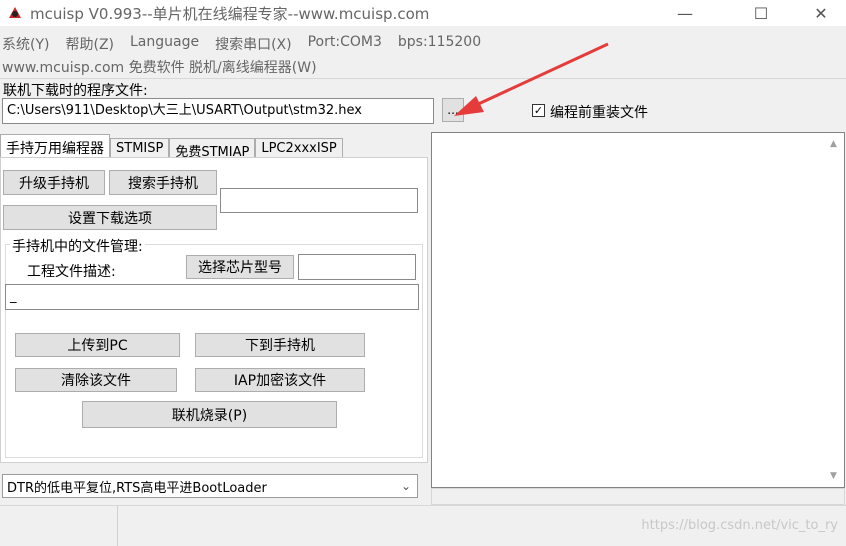 This screenshot has height=546, width=846. I want to click on select-chip-button: 选择芯片型号, so click(240, 267).